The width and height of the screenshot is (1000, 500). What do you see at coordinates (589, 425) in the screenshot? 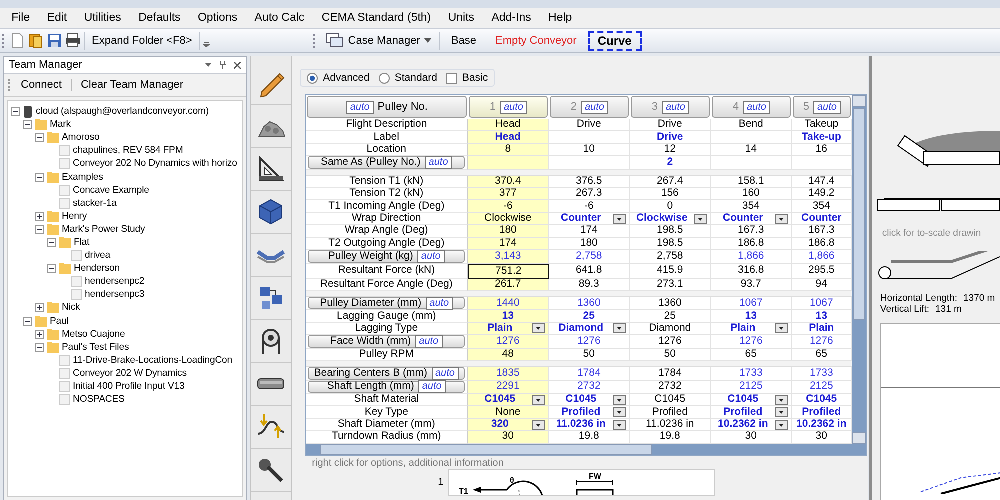
I see `dropdown-field: 11.0236 in` at bounding box center [589, 425].